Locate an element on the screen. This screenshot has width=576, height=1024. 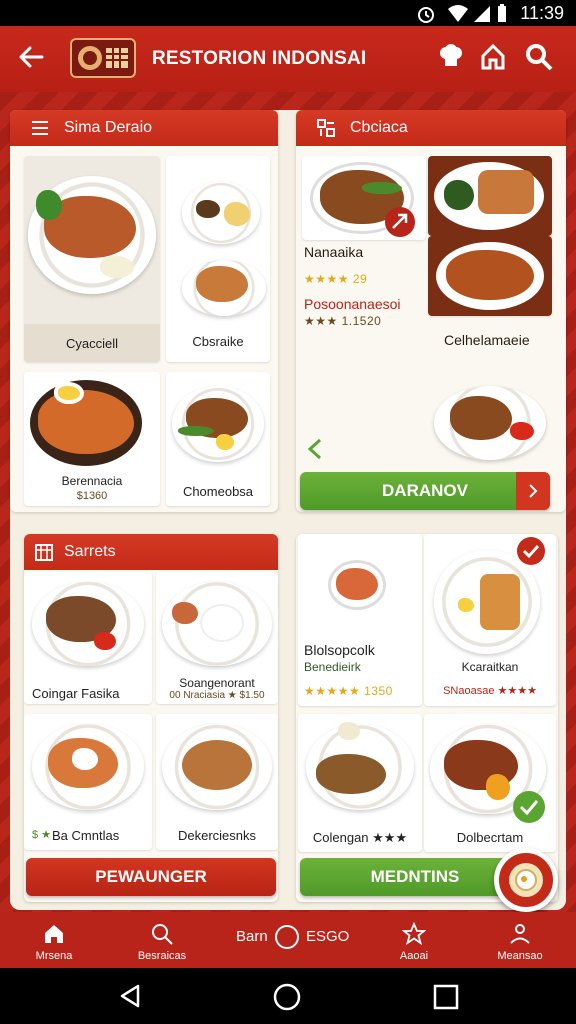
nav-center-status: Barn ESGO is located at coordinates (292, 937).